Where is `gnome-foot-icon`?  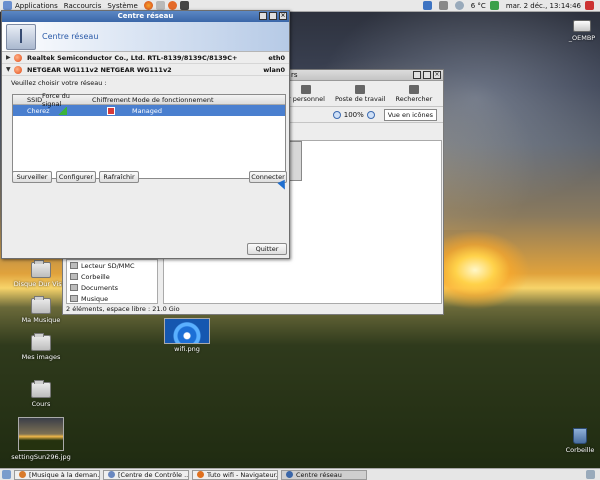
gnome-foot-icon is located at coordinates (7, 5).